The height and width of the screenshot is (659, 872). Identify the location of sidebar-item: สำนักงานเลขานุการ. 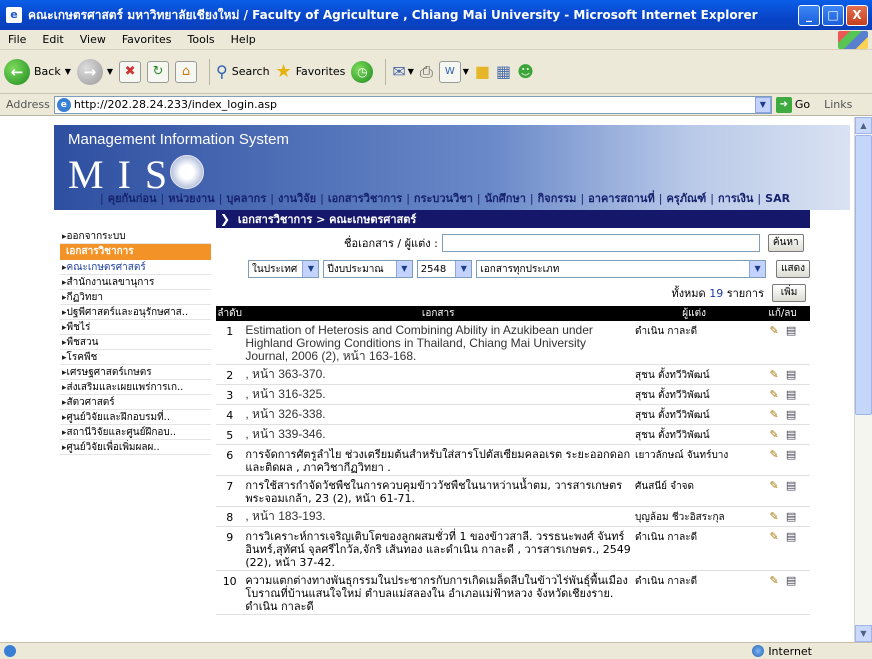
(135, 282).